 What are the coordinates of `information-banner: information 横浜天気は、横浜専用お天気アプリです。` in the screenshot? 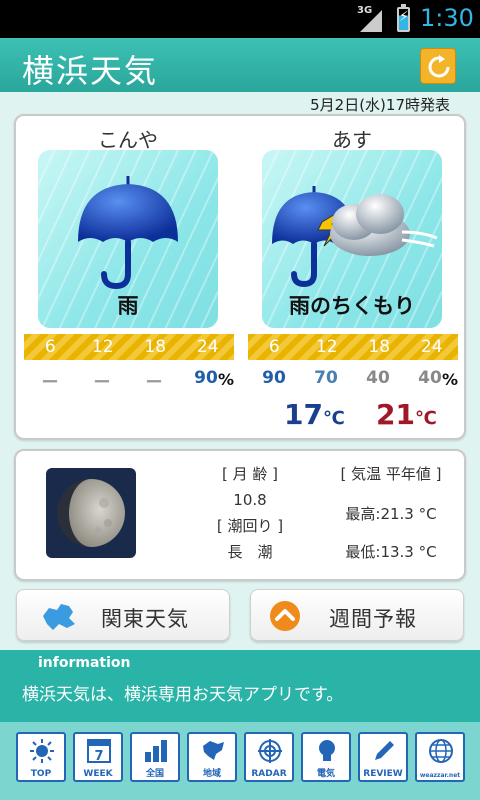 It's located at (240, 686).